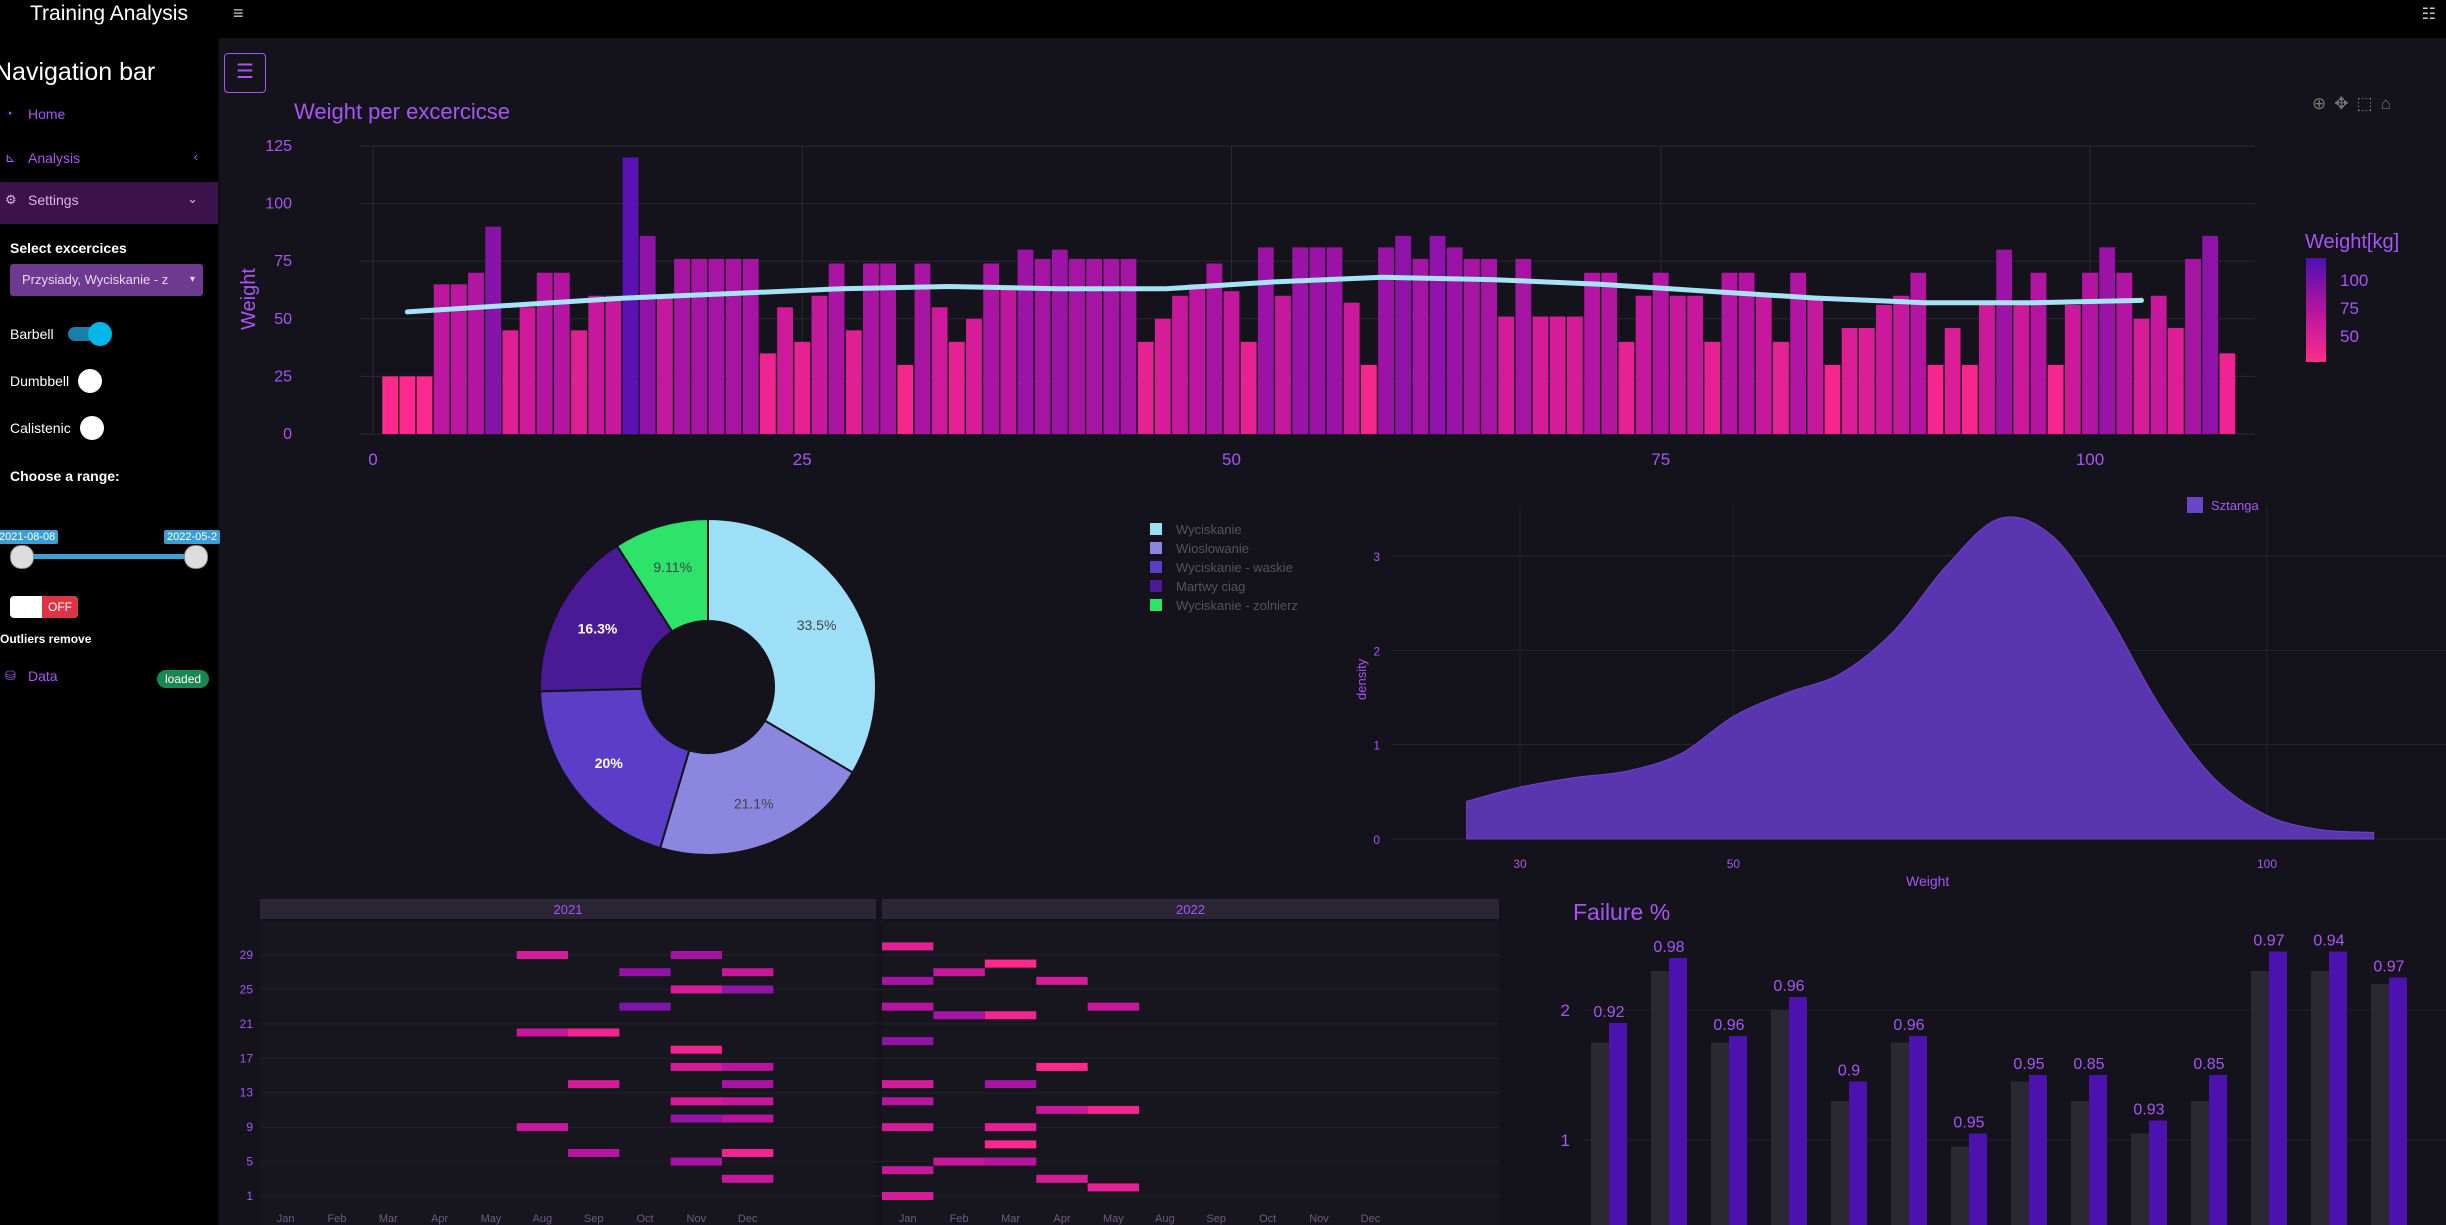  What do you see at coordinates (10, 157) in the screenshot?
I see `chart-line-icon: ⊾` at bounding box center [10, 157].